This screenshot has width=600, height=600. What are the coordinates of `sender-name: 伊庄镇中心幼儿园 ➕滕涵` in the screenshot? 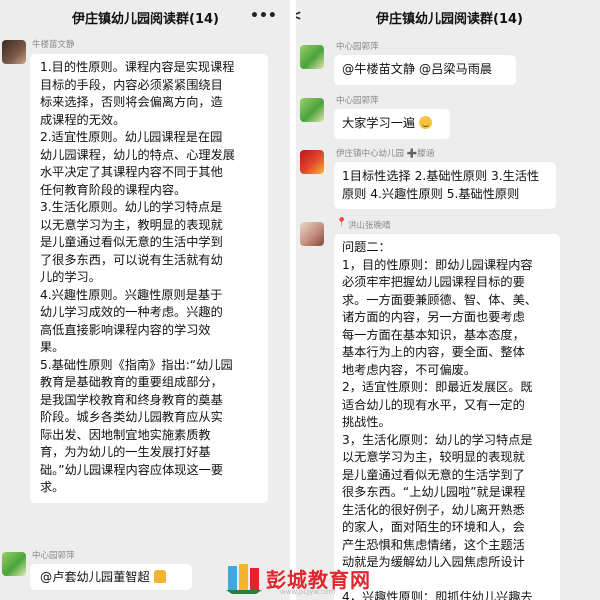 It's located at (385, 154).